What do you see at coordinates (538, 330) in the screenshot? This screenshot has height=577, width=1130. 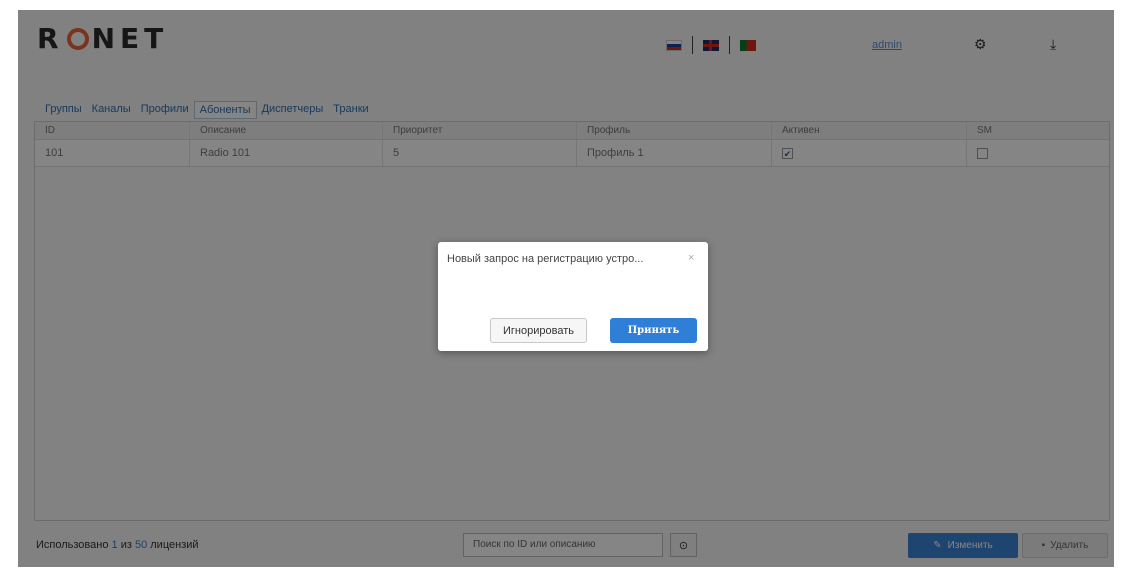 I see `ignore-button: Игнорировать` at bounding box center [538, 330].